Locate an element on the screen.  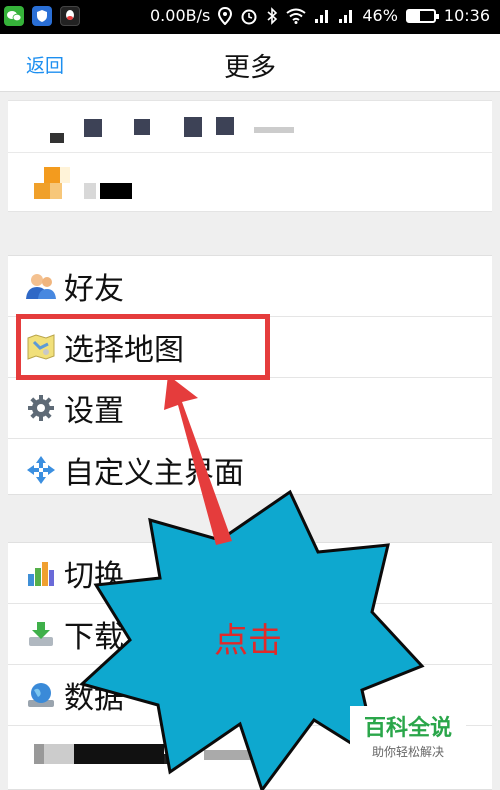
menu-item-customize-home: 自定义主界面 is located at coordinates (250, 469).